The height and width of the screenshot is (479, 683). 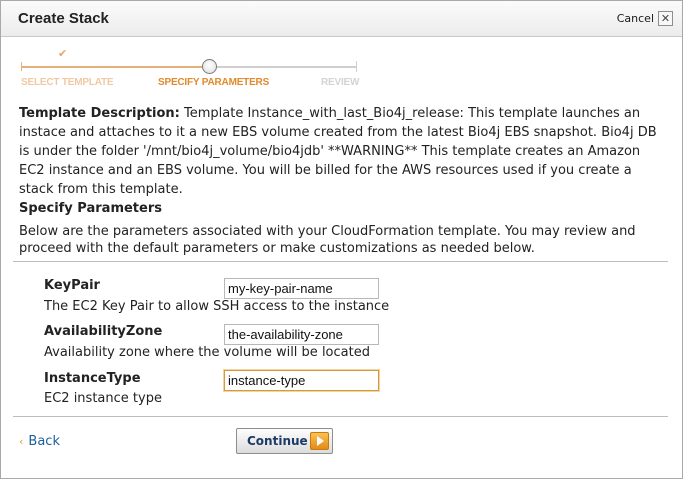 What do you see at coordinates (287, 67) in the screenshot?
I see `wizard-progress-todo-line` at bounding box center [287, 67].